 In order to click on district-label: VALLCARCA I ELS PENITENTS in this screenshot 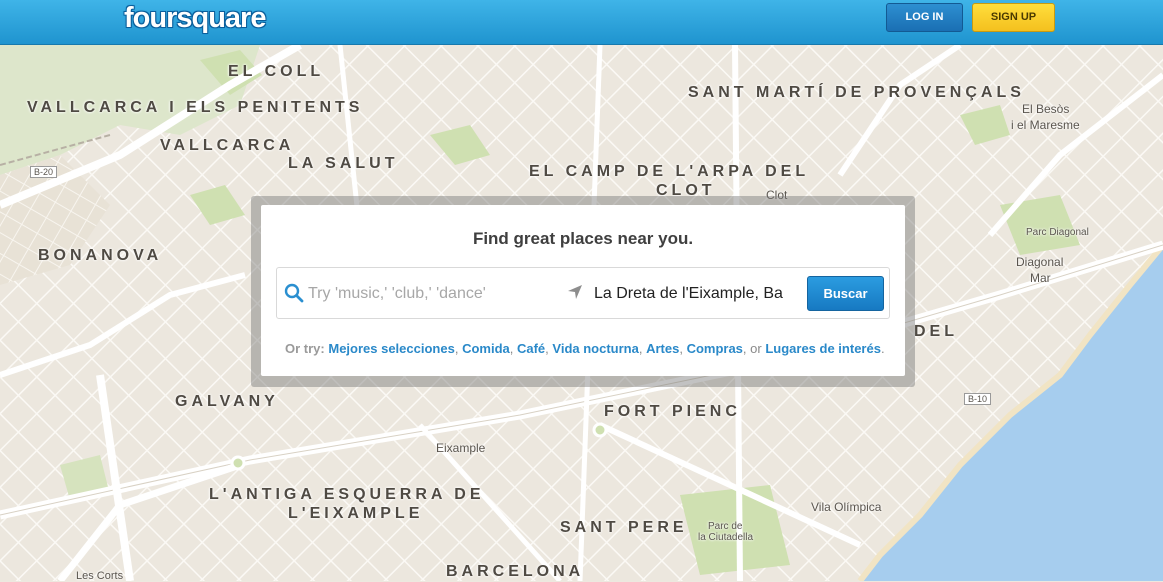, I will do `click(195, 107)`.